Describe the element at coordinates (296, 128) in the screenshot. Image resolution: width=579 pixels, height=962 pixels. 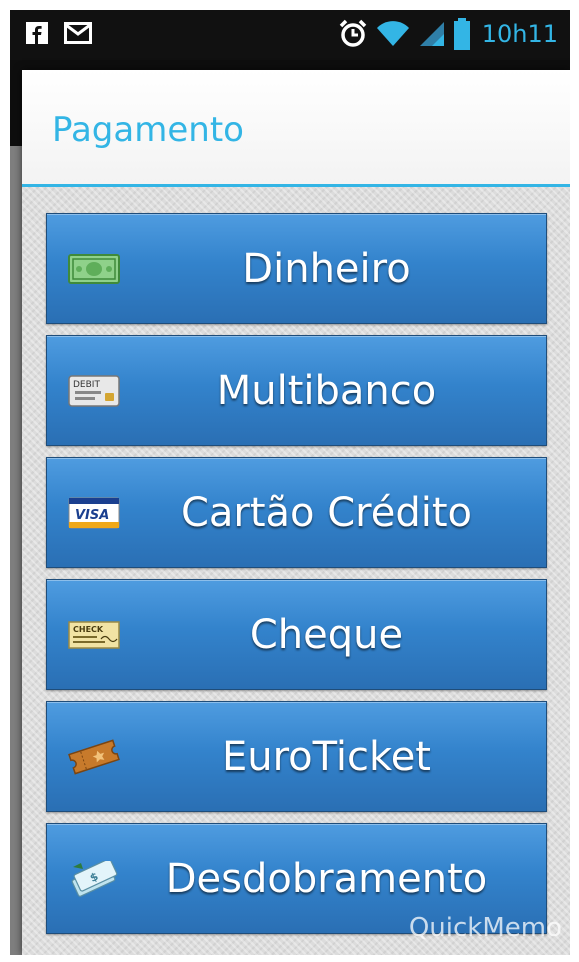
I see `dialog-header: Pagamento` at that location.